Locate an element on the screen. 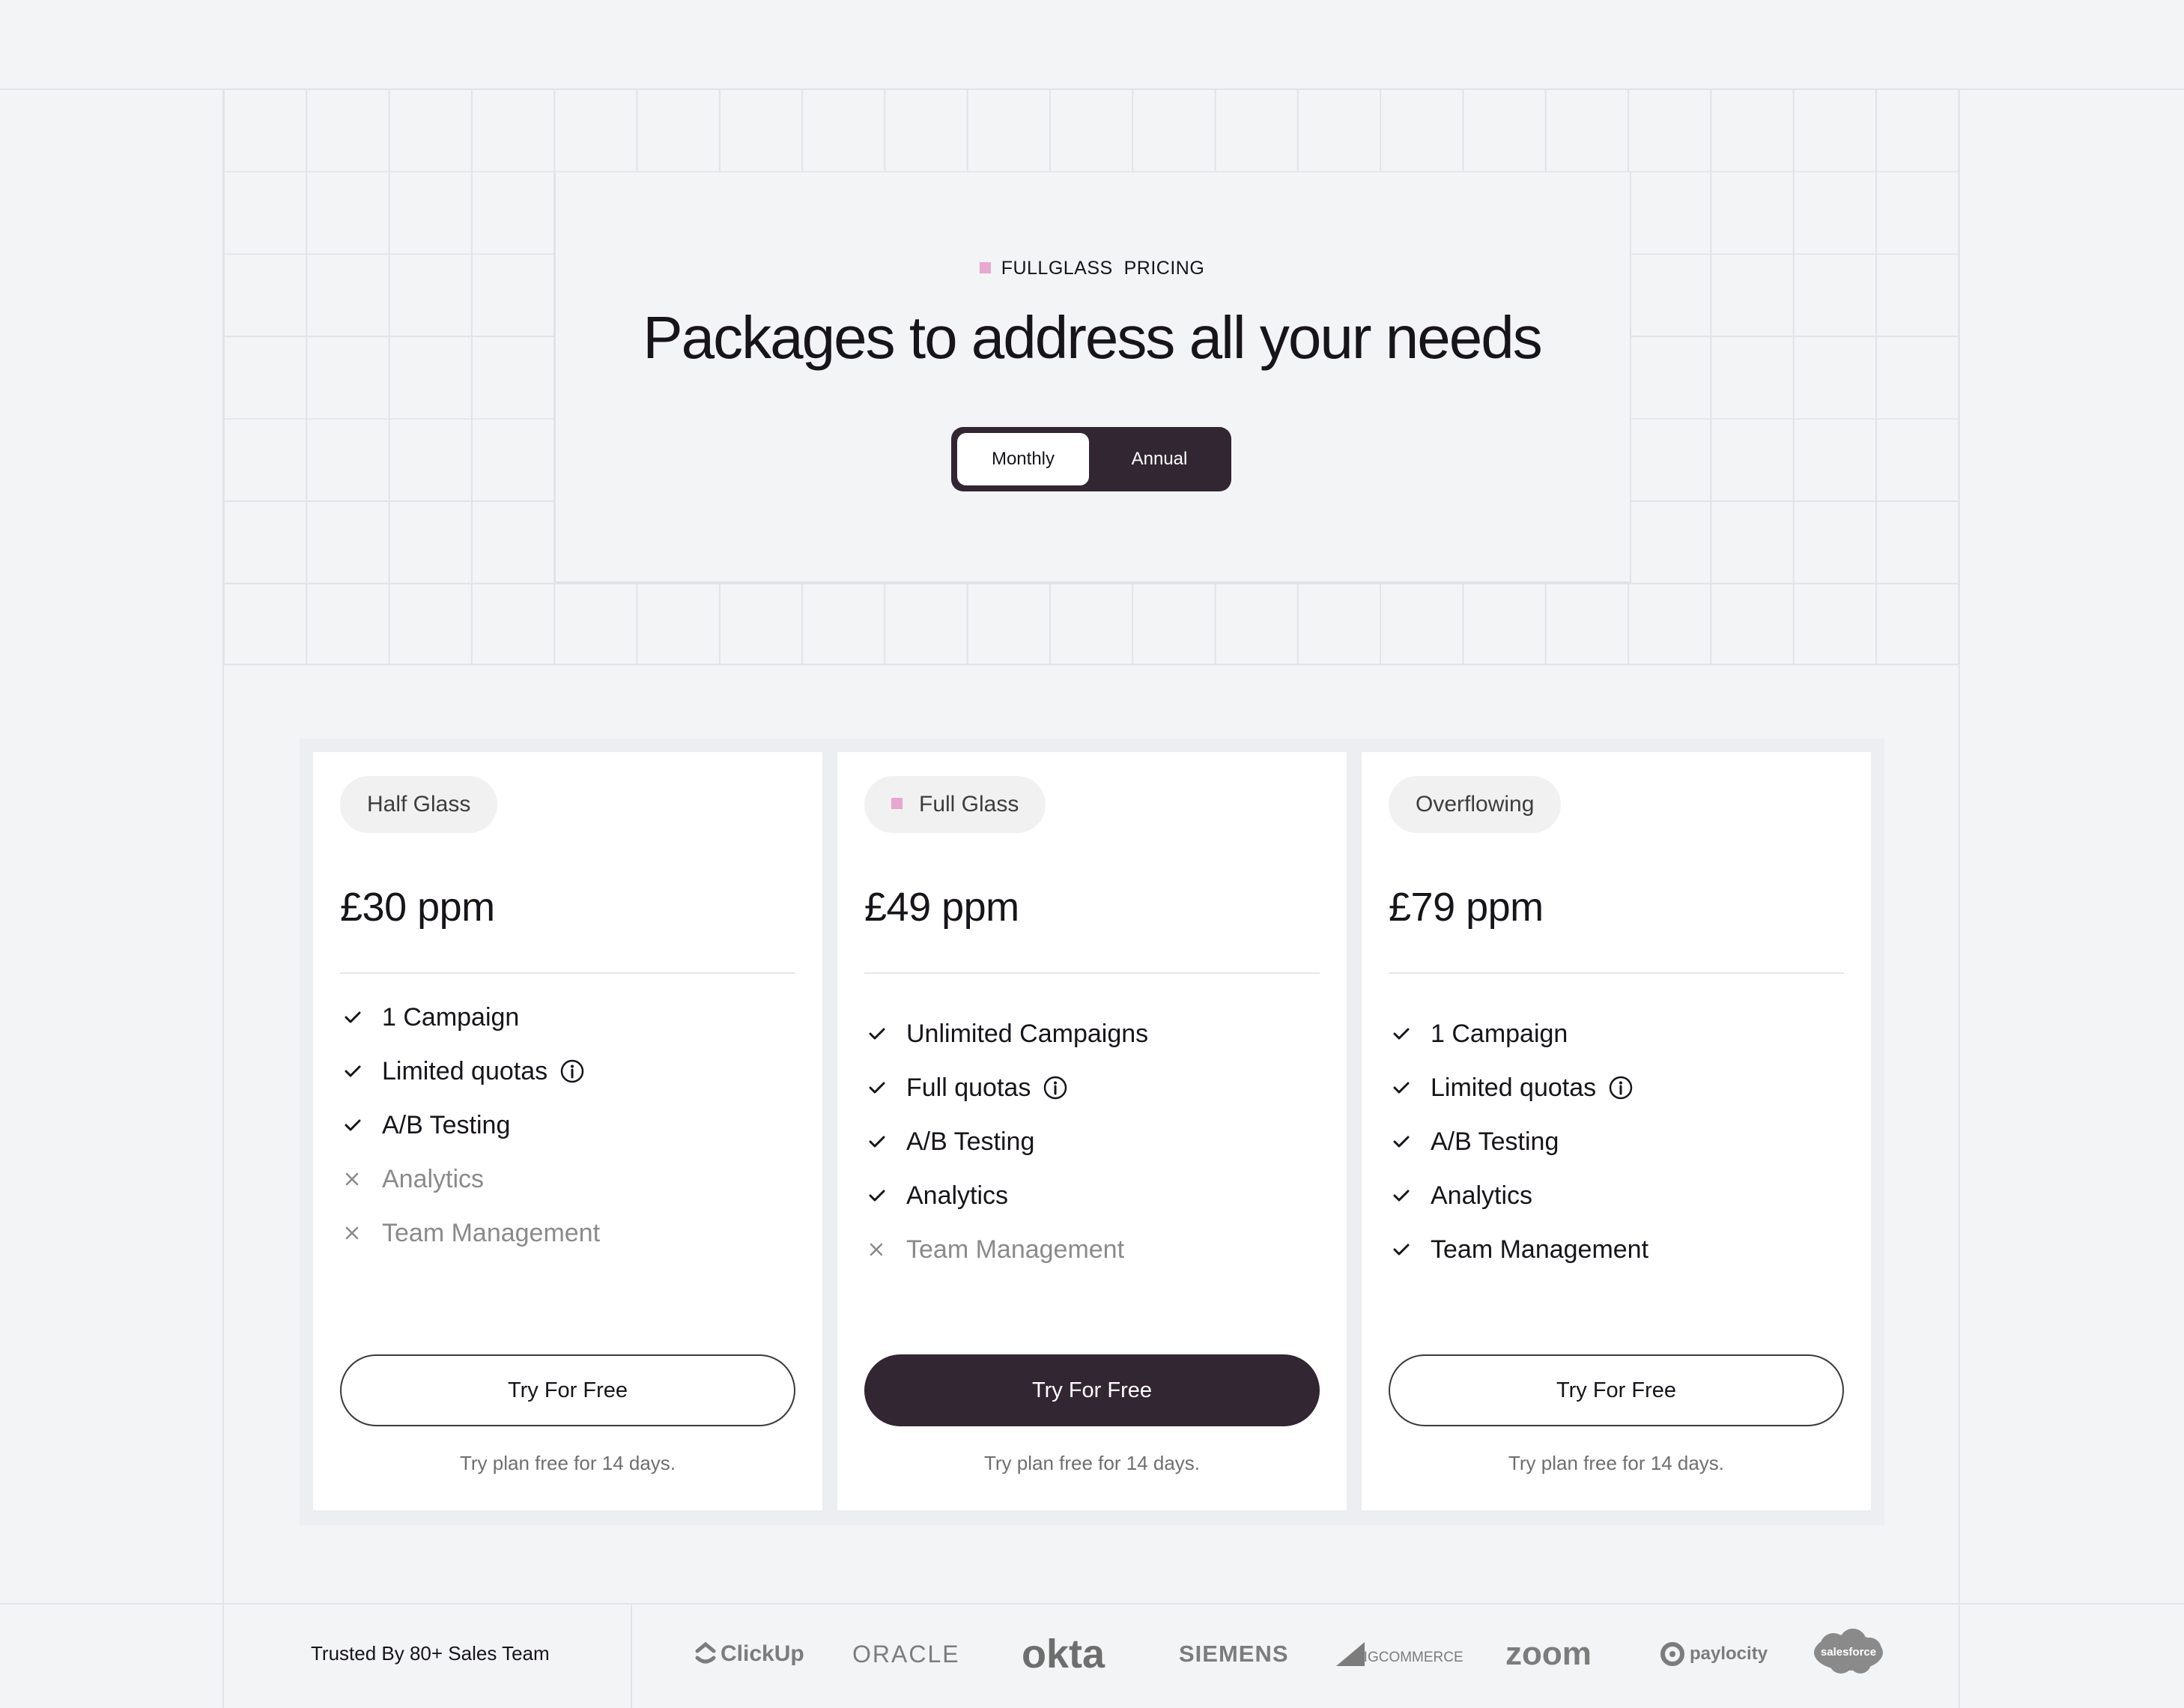 Image resolution: width=2184 pixels, height=1708 pixels. siemens-logo: SIEMENS is located at coordinates (1234, 1654).